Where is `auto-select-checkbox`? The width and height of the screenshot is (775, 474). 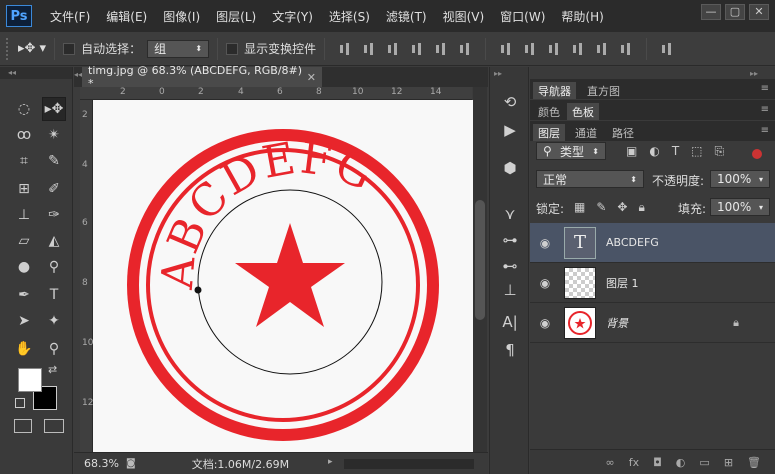 auto-select-checkbox is located at coordinates (69, 48).